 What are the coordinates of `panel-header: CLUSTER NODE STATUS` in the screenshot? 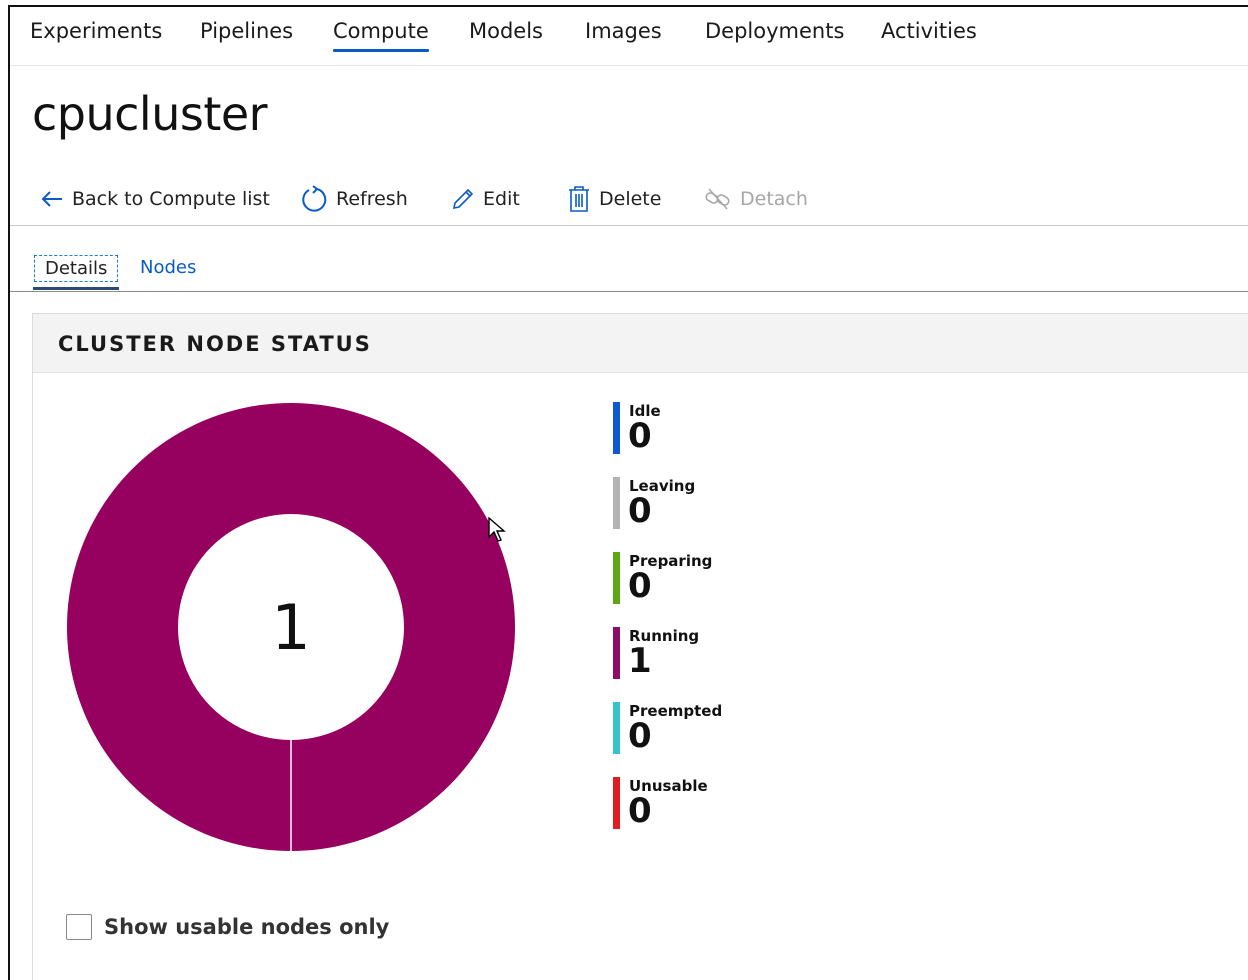 It's located at (640, 343).